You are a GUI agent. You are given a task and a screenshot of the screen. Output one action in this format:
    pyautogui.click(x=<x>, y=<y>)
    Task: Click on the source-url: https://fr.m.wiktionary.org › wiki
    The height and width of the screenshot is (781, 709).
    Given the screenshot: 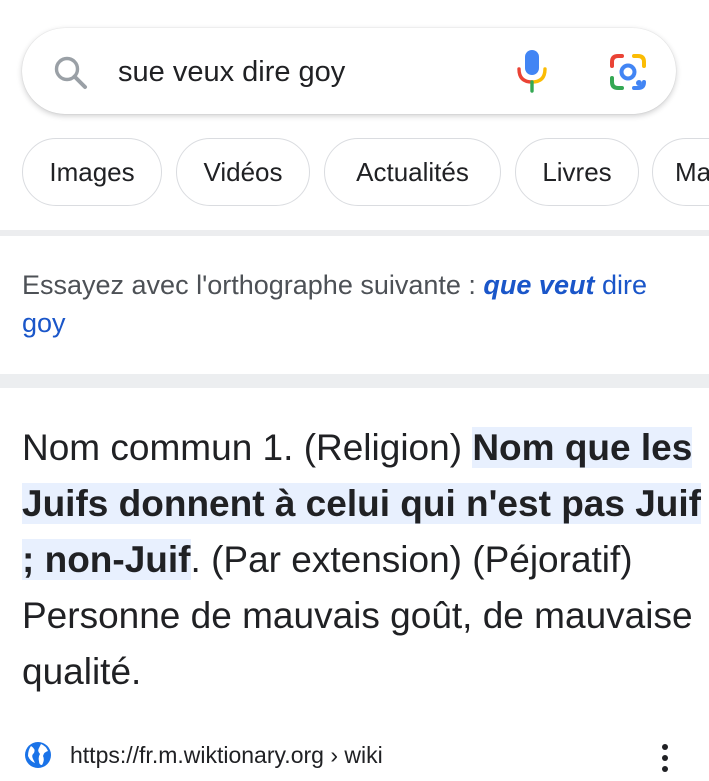 What is the action you would take?
    pyautogui.click(x=226, y=755)
    